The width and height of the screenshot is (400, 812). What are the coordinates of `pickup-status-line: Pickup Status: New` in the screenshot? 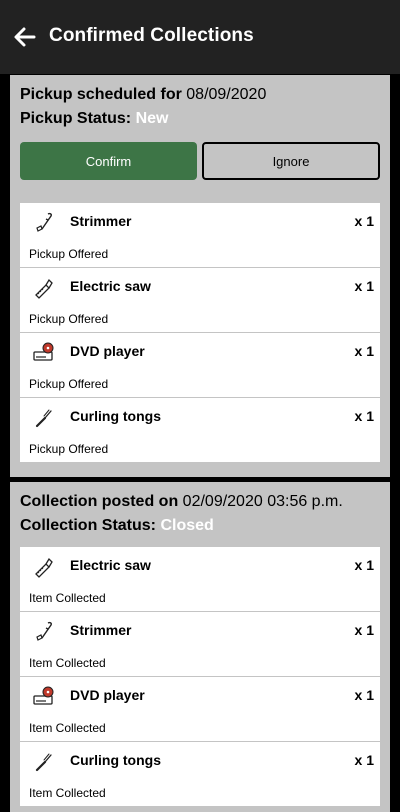 It's located at (94, 119).